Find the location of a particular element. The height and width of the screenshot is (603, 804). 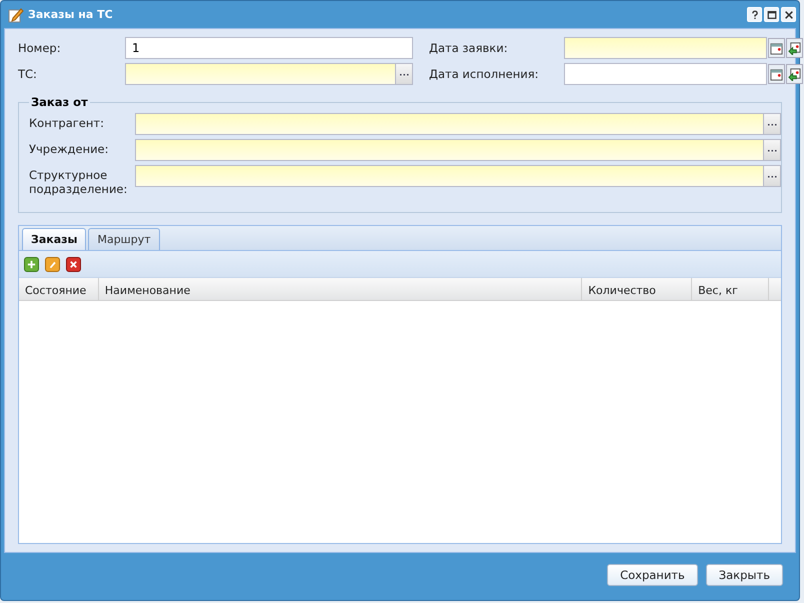

delete-button is located at coordinates (73, 264).